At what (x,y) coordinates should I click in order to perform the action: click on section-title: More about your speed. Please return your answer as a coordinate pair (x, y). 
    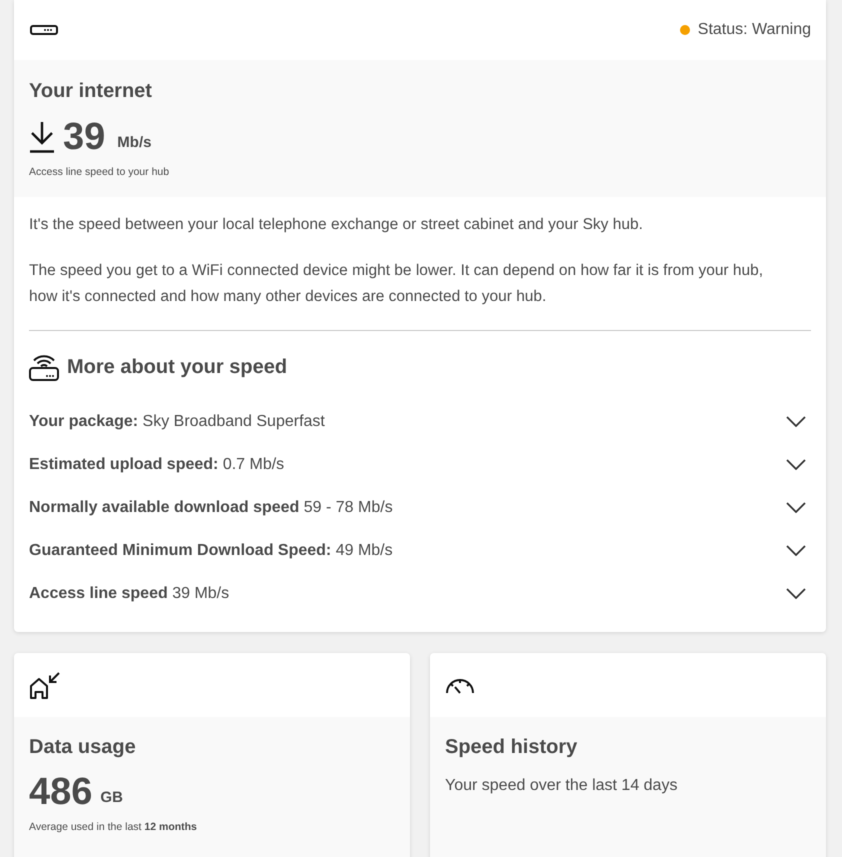
    Looking at the image, I should click on (177, 367).